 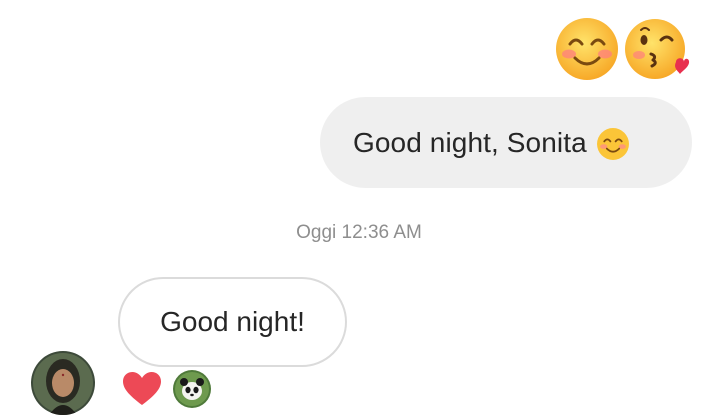 What do you see at coordinates (359, 232) in the screenshot?
I see `message-timestamp: Oggi 12:36 AM` at bounding box center [359, 232].